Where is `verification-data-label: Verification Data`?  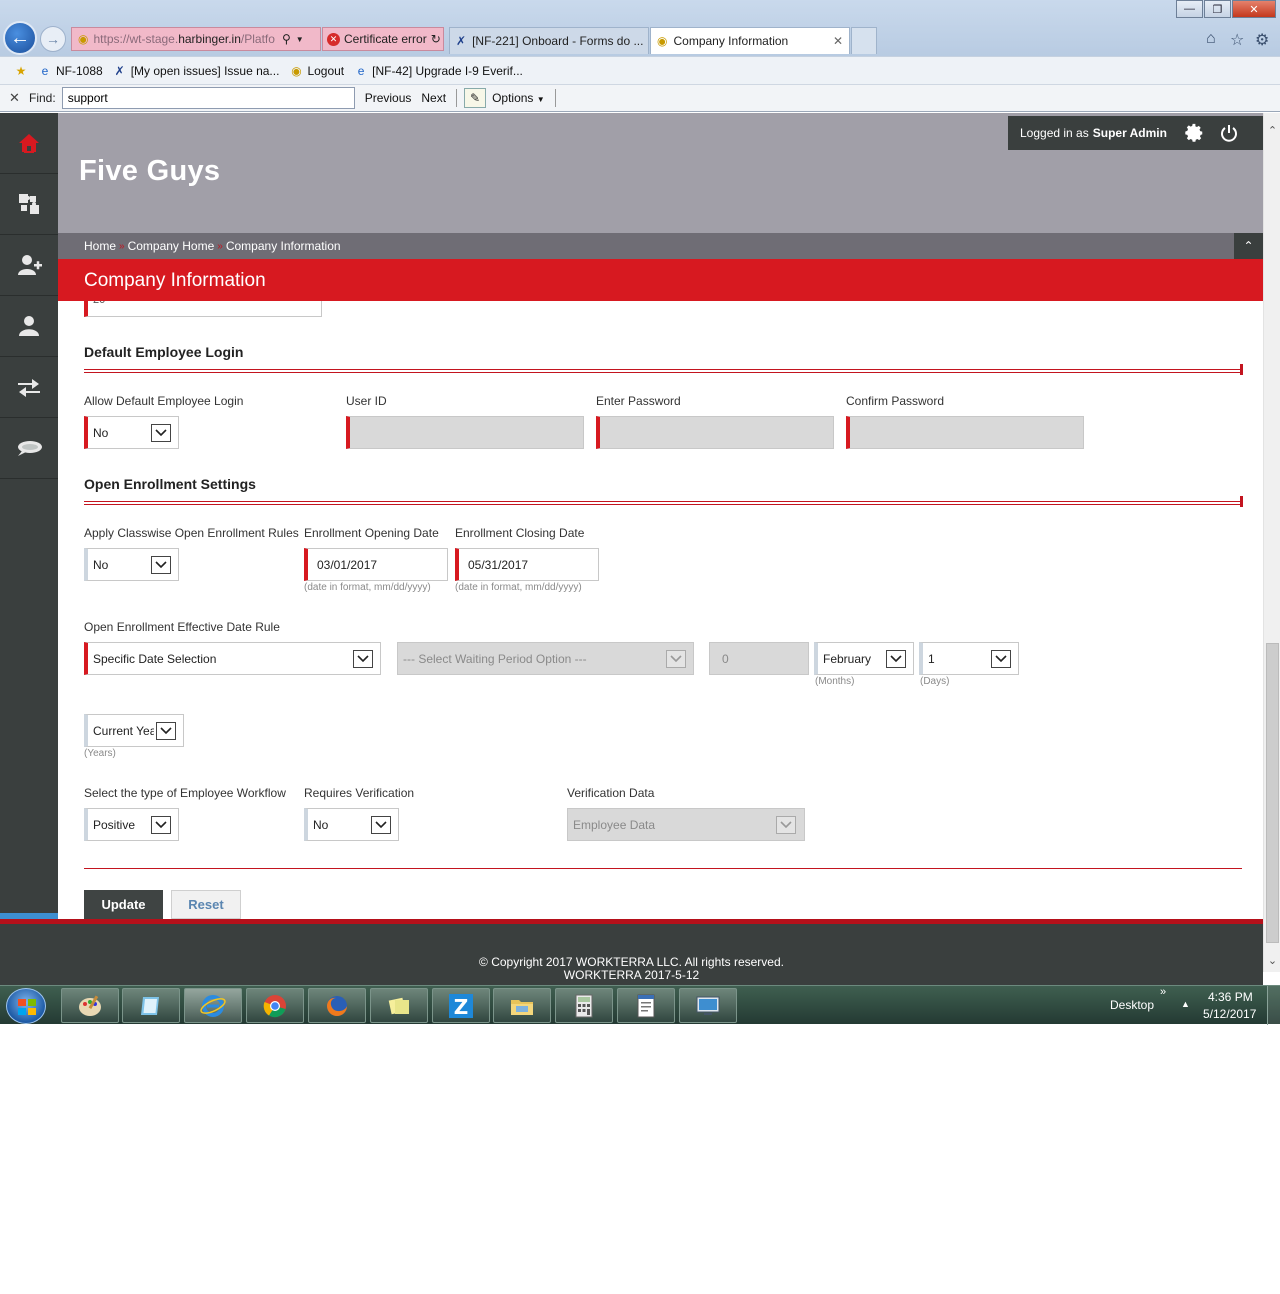
verification-data-label: Verification Data is located at coordinates (611, 793).